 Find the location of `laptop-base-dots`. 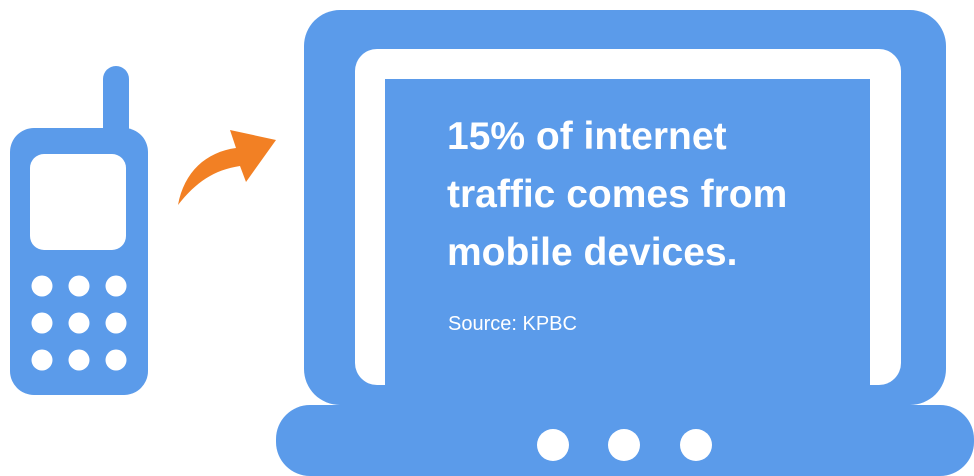

laptop-base-dots is located at coordinates (624, 445).